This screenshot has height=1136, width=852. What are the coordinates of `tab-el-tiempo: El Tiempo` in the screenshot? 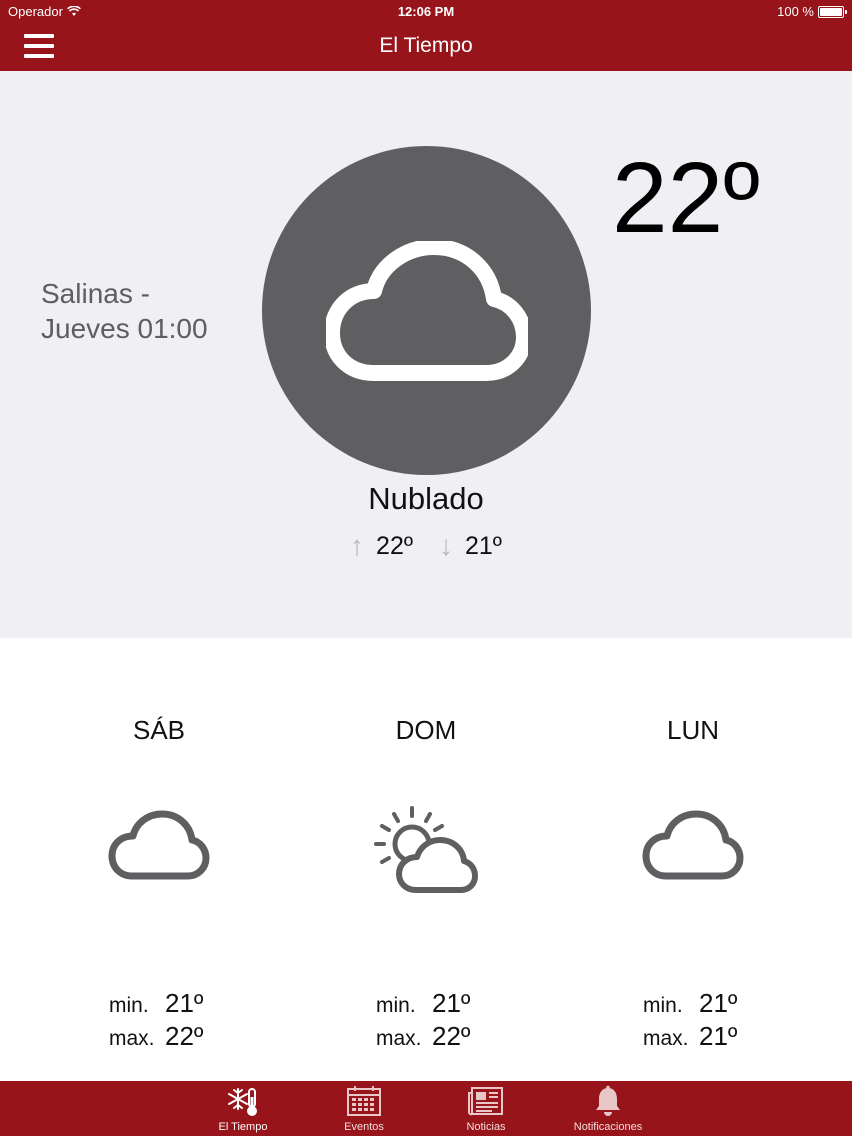 It's located at (243, 1108).